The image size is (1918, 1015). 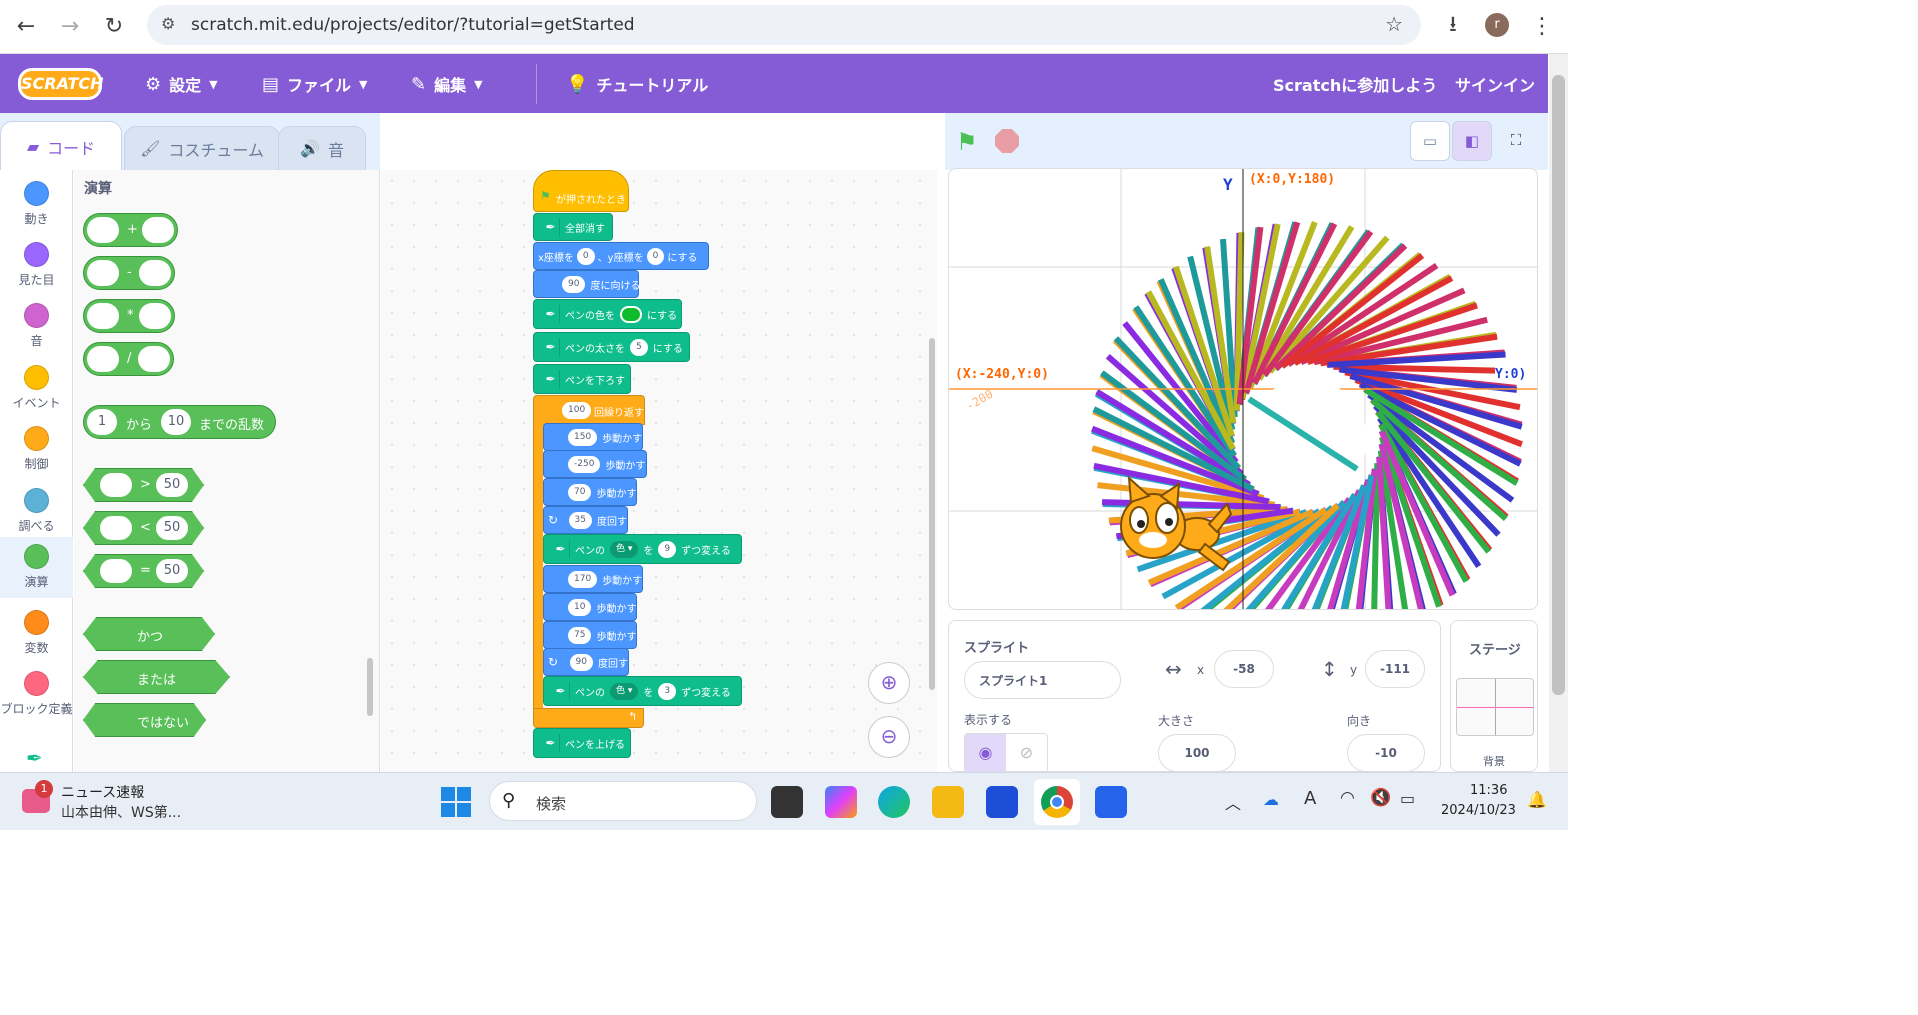 What do you see at coordinates (36, 388) in the screenshot?
I see `category-events: イベント` at bounding box center [36, 388].